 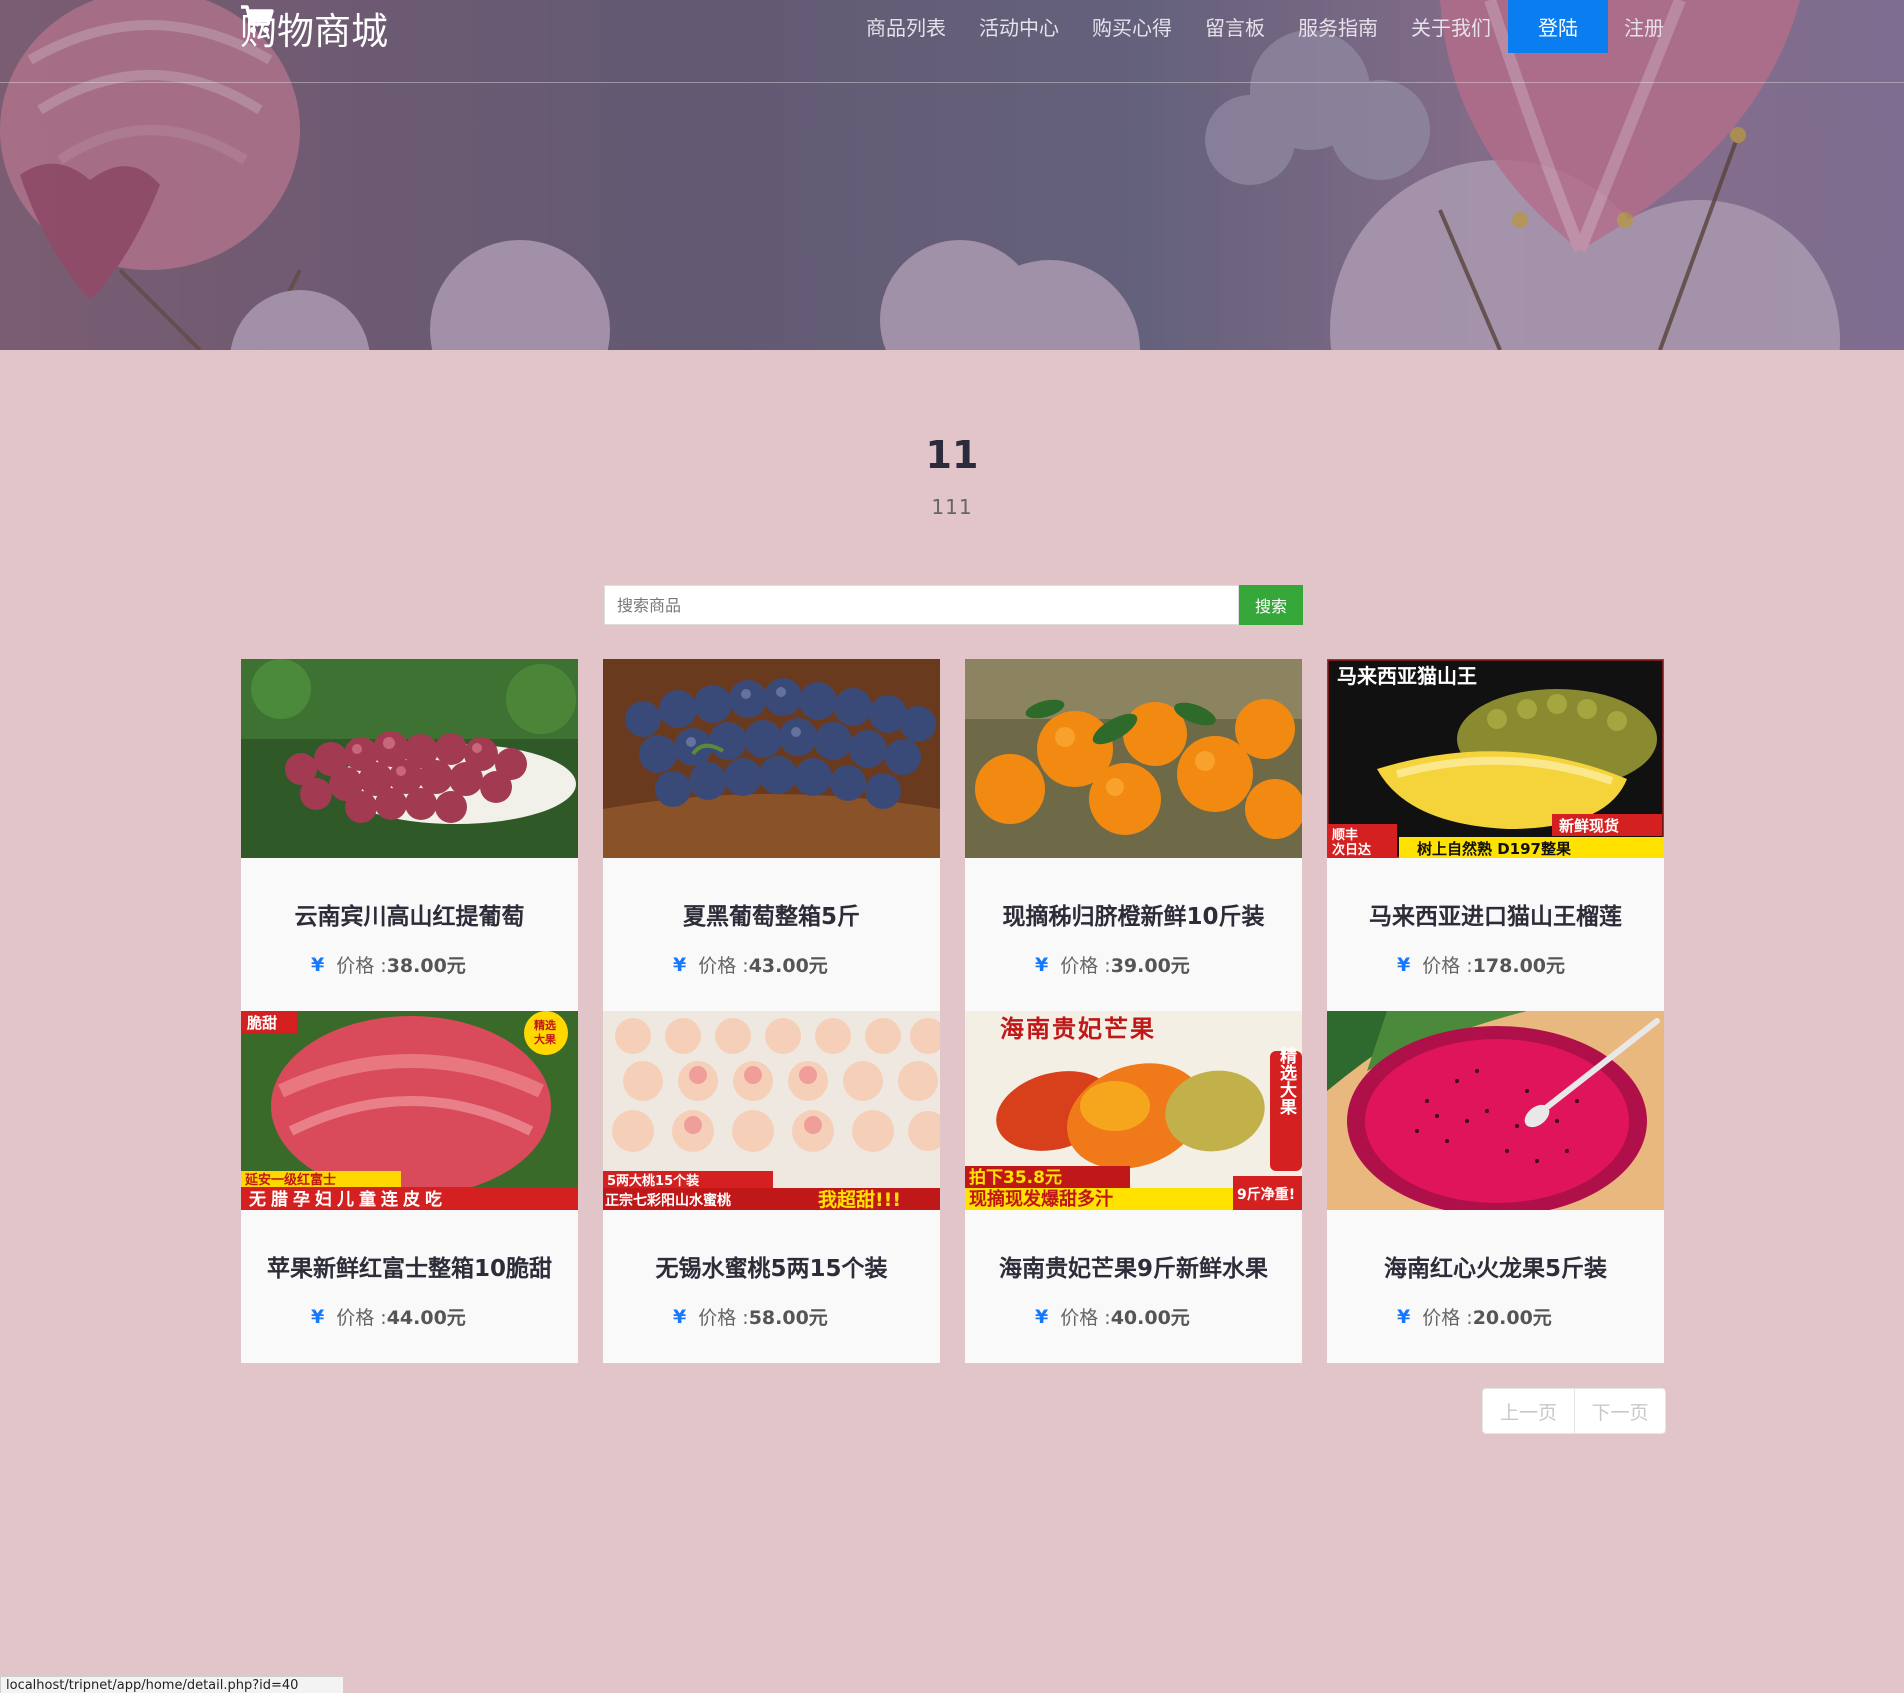 I want to click on register-link: 注册, so click(x=1644, y=26).